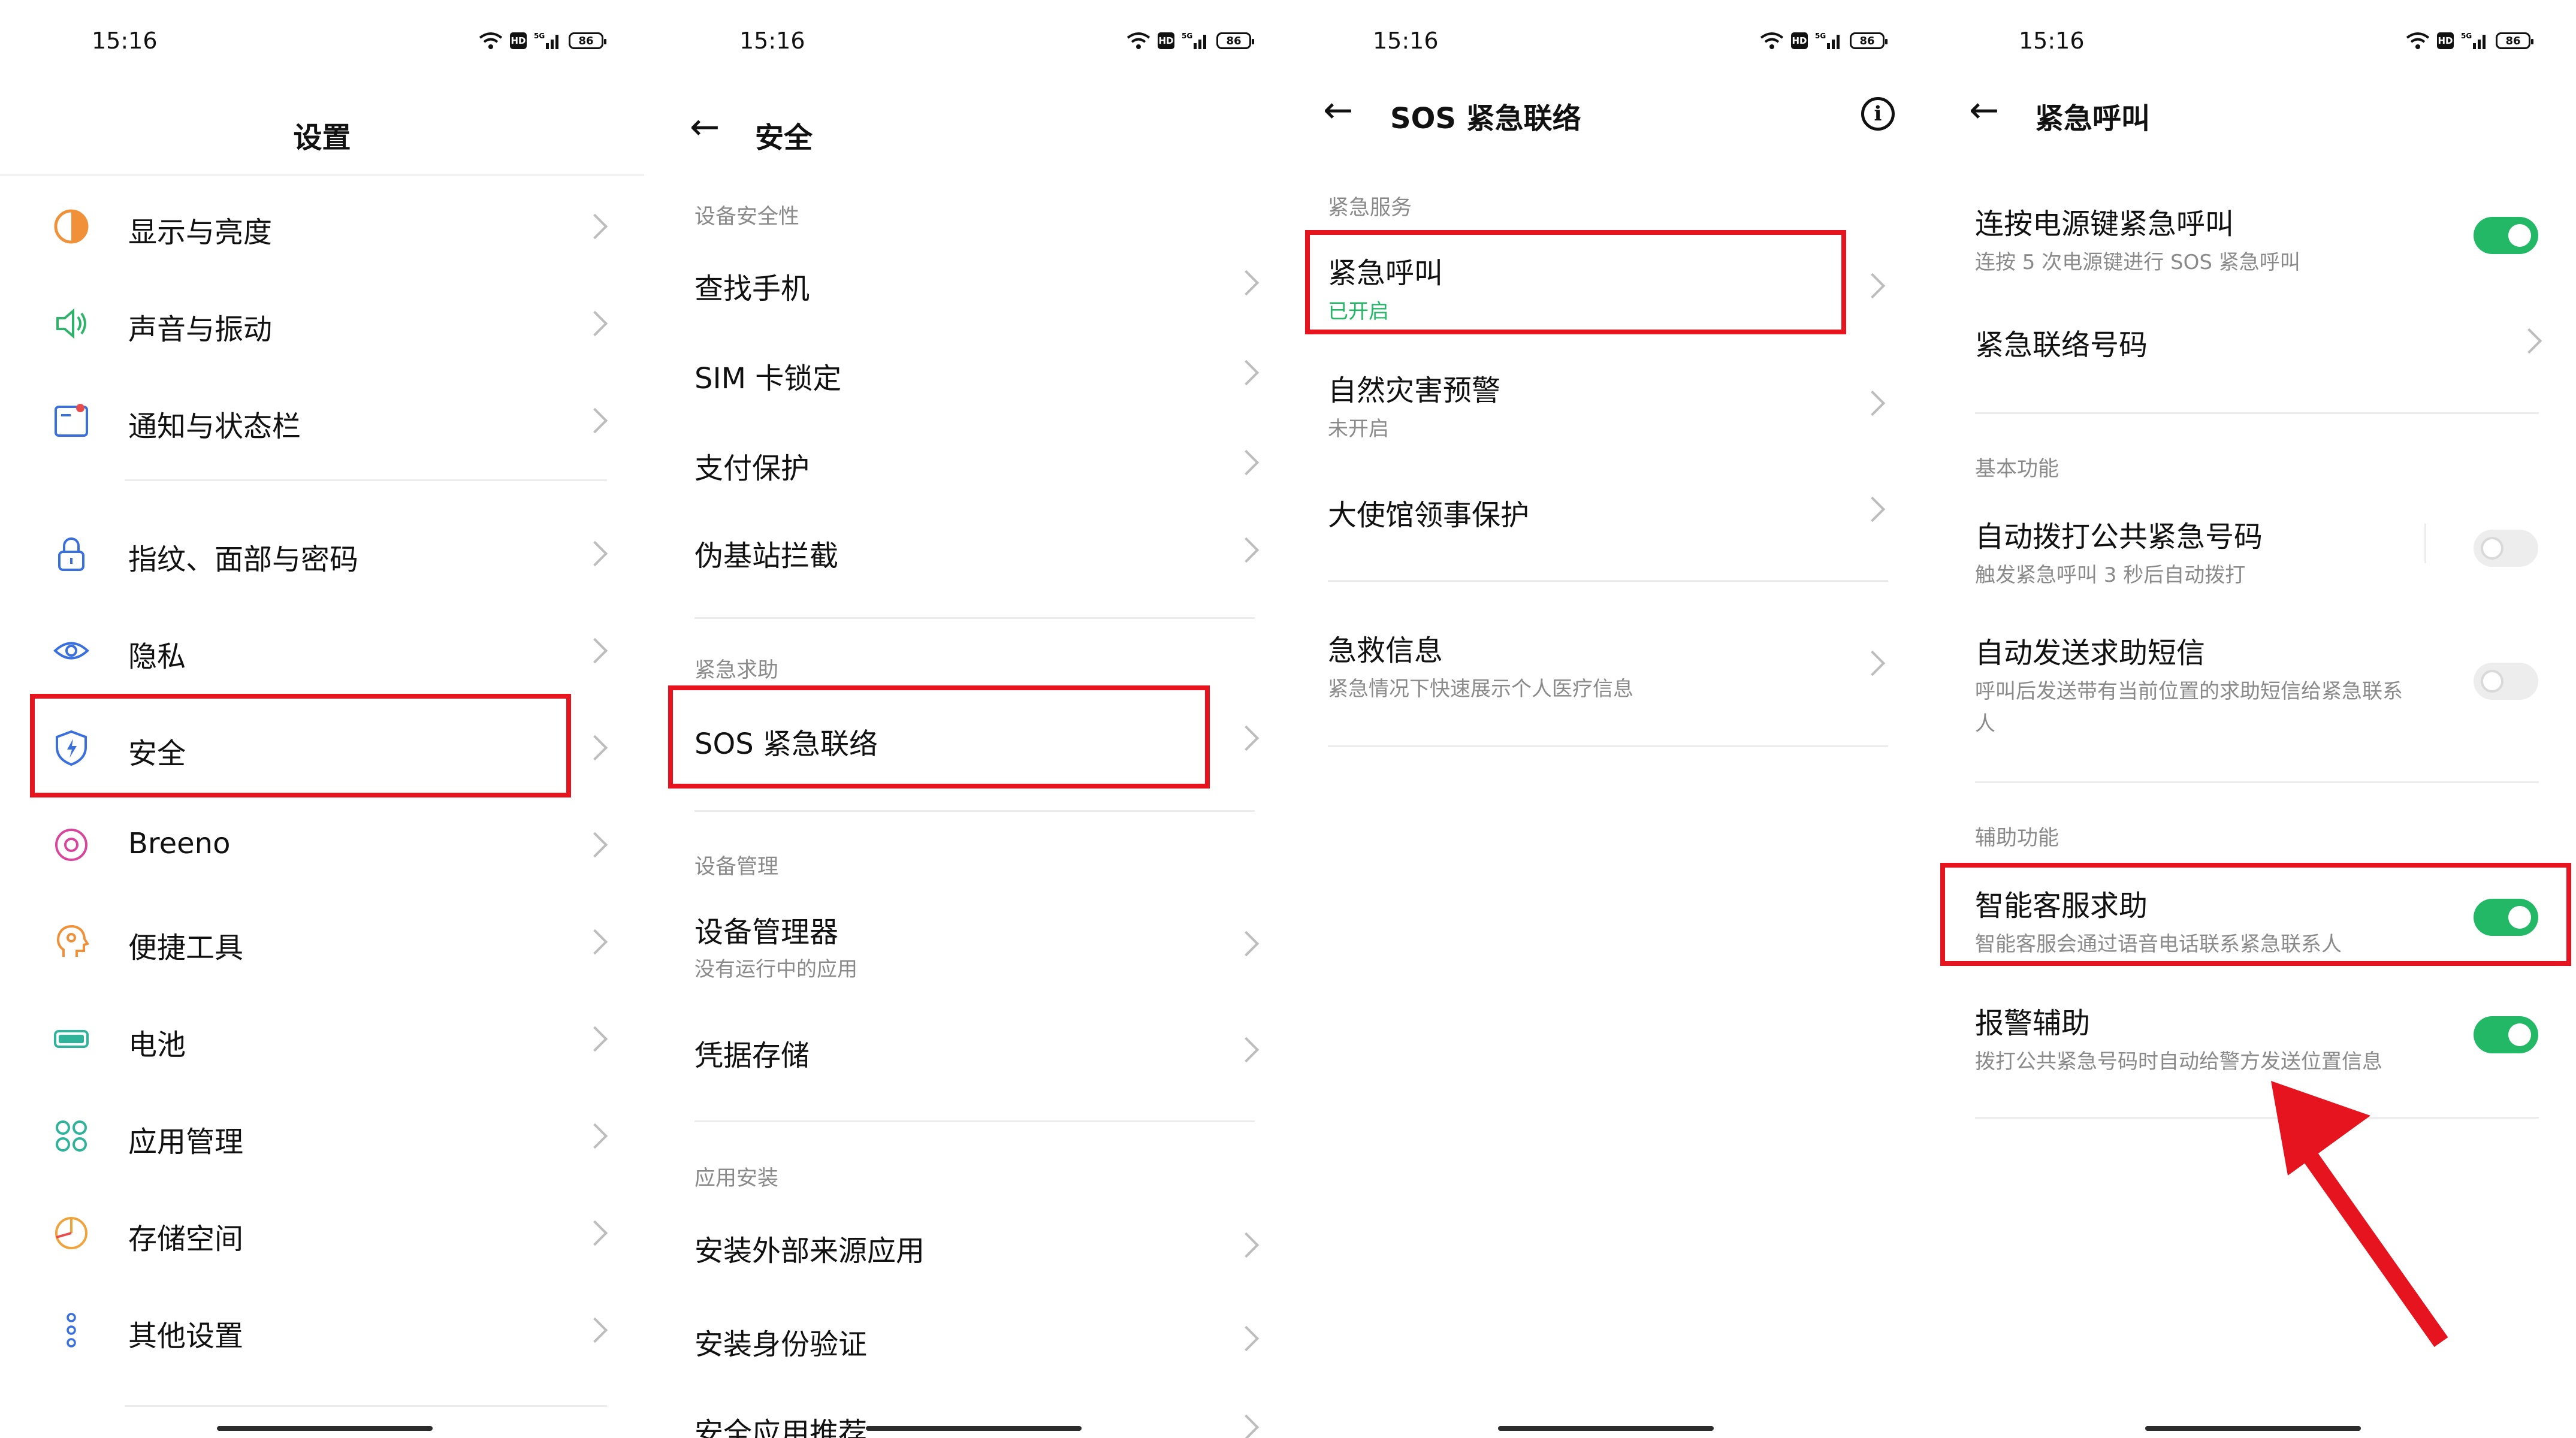  I want to click on find-phone-item: 查找手机, so click(970, 283).